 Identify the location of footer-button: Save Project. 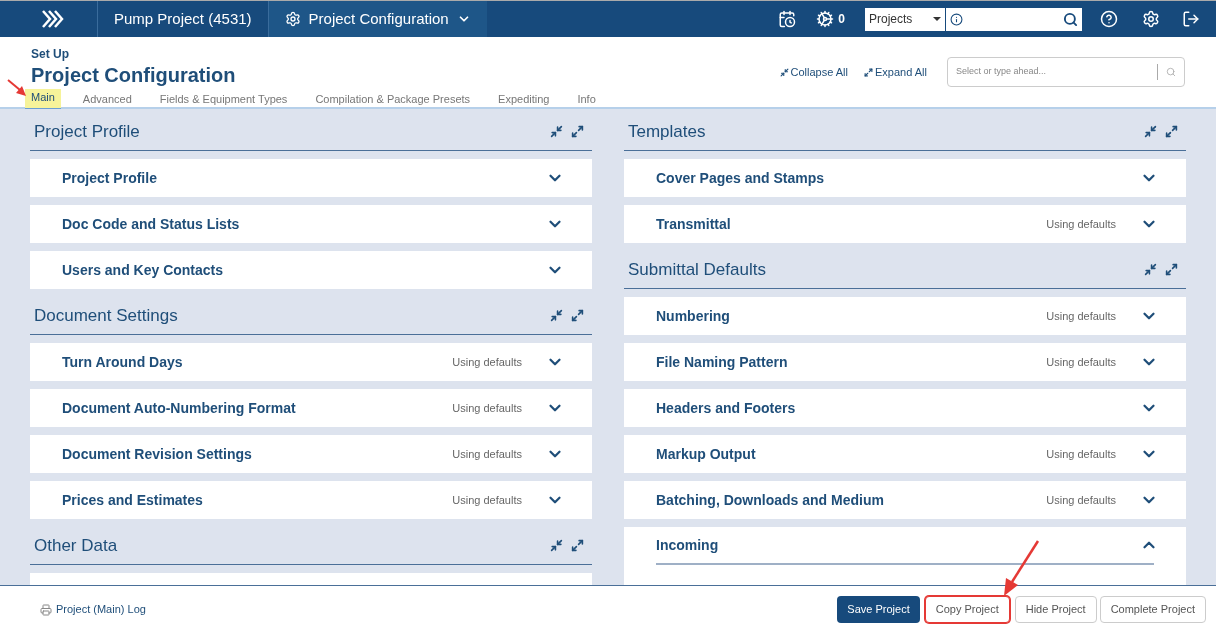
(878, 609).